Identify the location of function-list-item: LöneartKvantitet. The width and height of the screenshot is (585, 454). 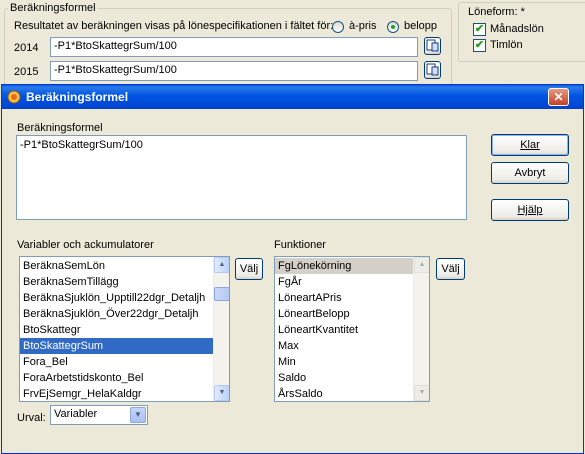
(352, 330).